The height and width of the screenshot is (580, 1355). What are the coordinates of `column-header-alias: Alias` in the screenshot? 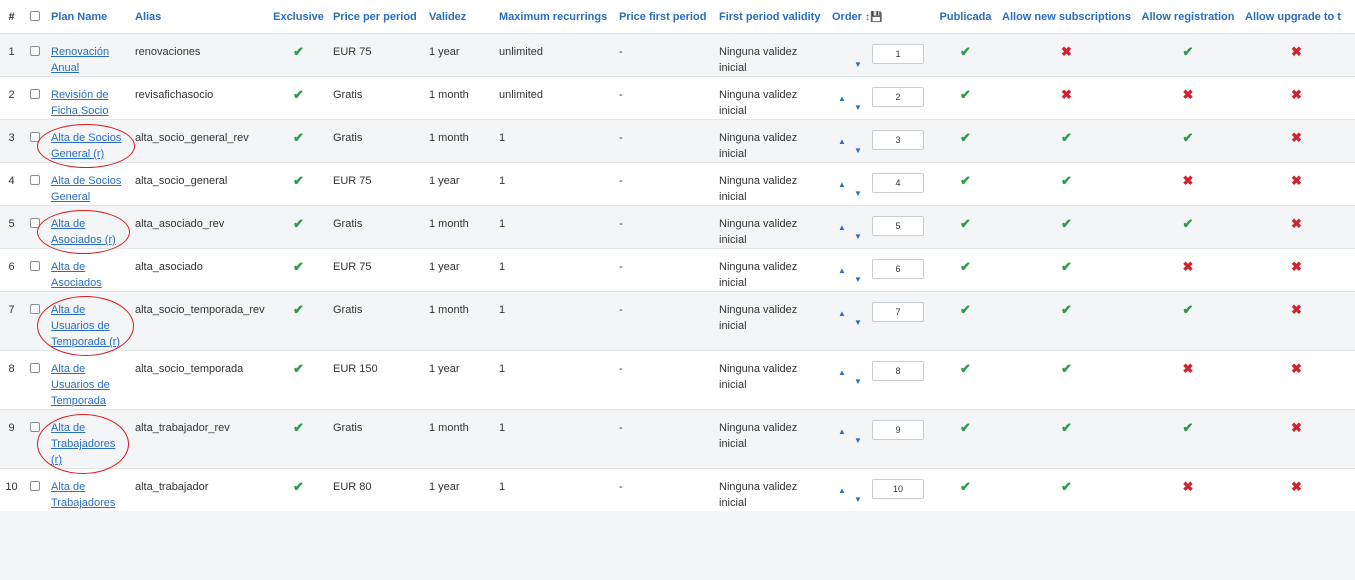 It's located at (199, 17).